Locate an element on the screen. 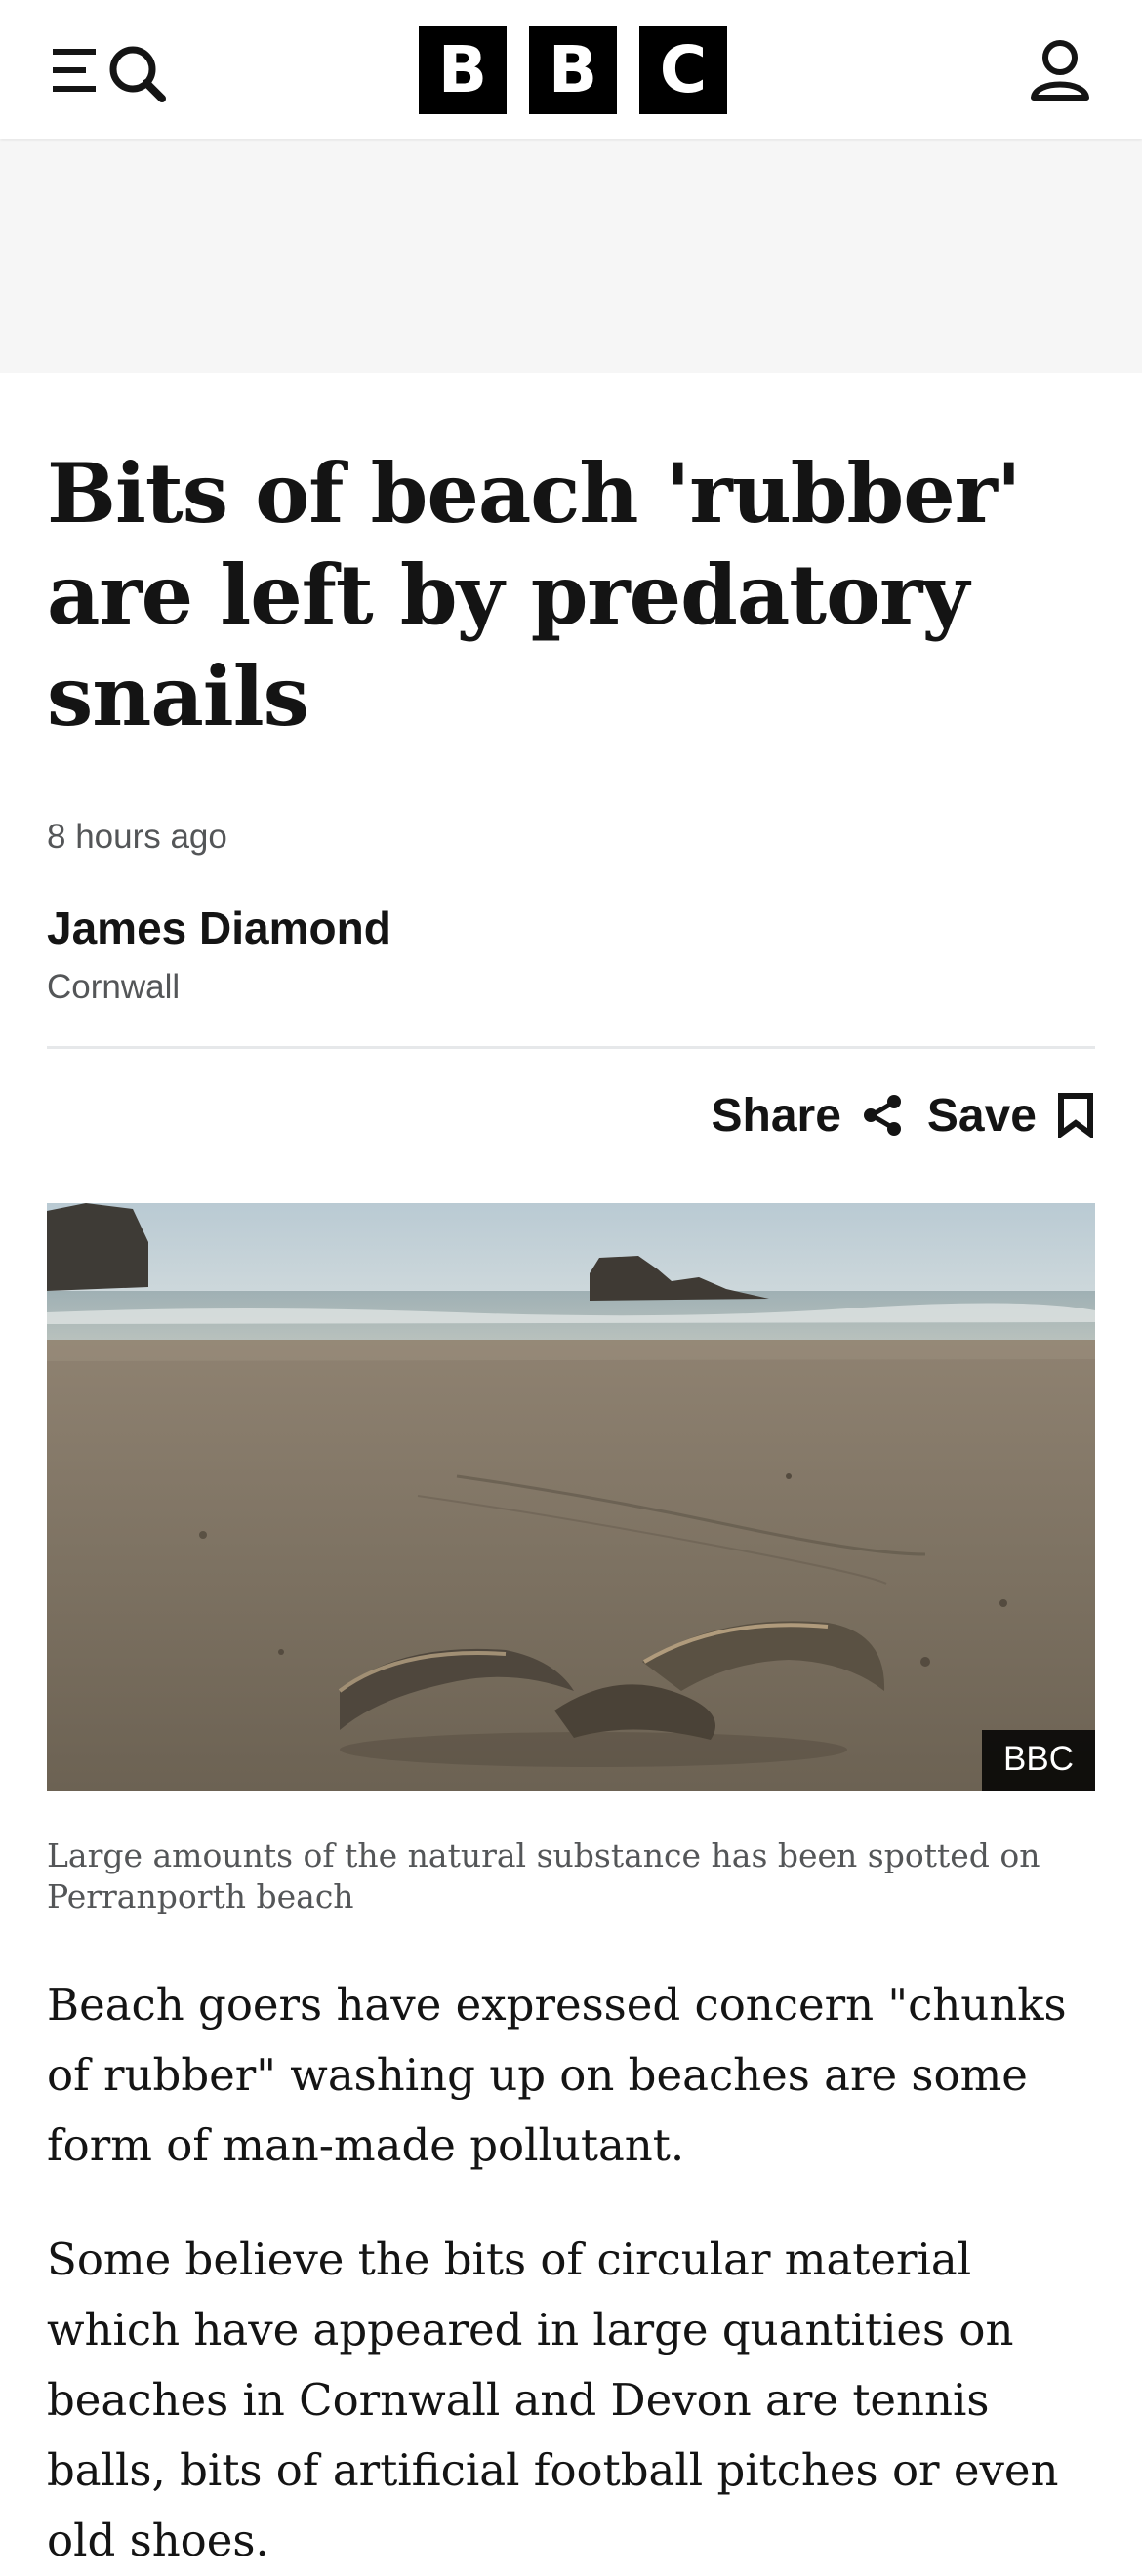 The width and height of the screenshot is (1142, 2576). save-button: Save is located at coordinates (1011, 1116).